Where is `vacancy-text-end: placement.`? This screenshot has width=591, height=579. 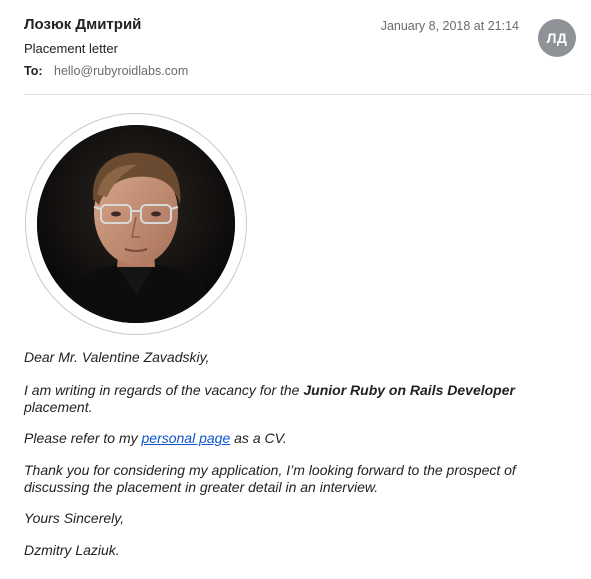 vacancy-text-end: placement. is located at coordinates (58, 407).